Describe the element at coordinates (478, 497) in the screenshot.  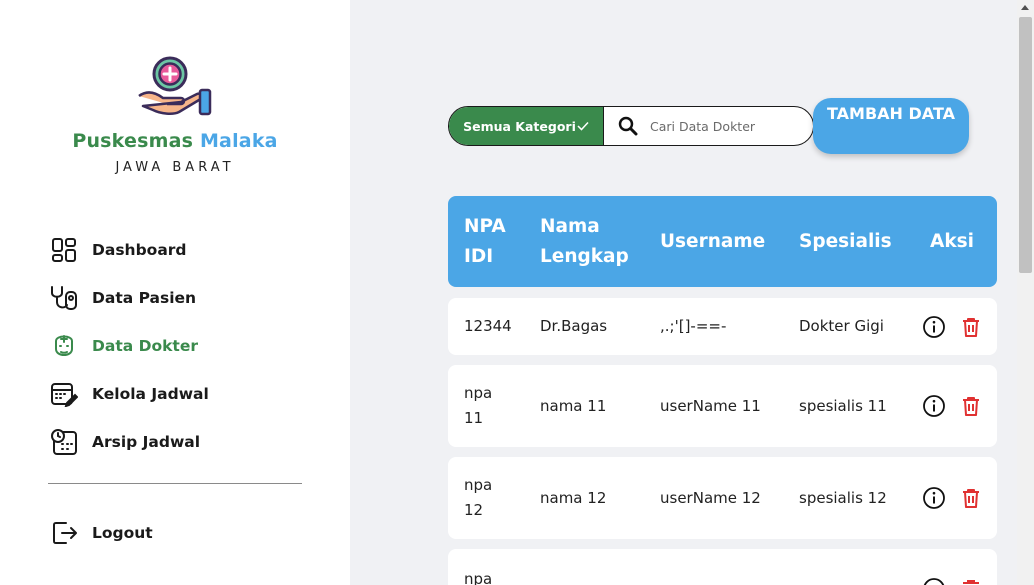
I see `cell-npa: npa 12` at that location.